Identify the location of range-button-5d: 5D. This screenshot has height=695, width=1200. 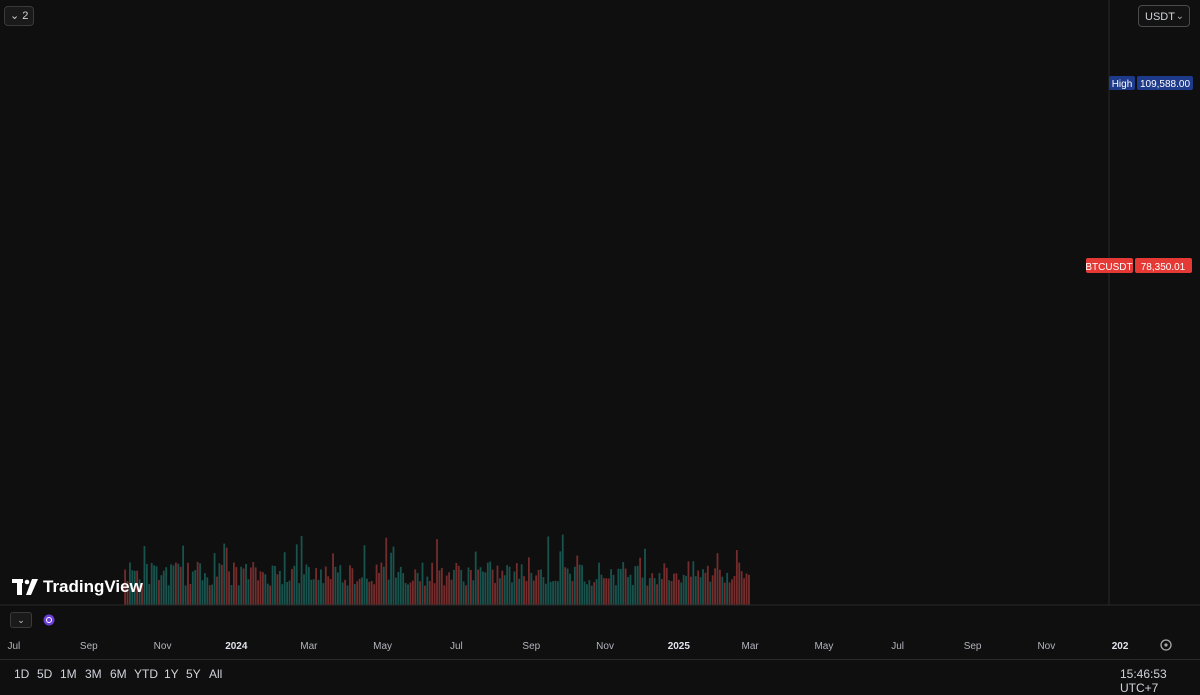
(44, 674).